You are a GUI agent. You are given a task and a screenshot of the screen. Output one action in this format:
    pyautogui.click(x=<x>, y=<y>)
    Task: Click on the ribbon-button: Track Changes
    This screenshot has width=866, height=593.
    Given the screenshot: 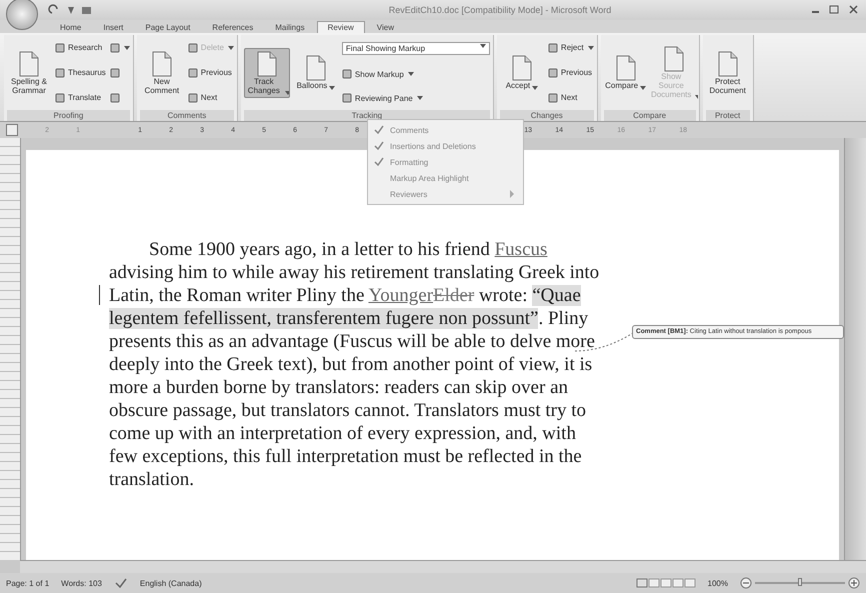 What is the action you would take?
    pyautogui.click(x=267, y=73)
    